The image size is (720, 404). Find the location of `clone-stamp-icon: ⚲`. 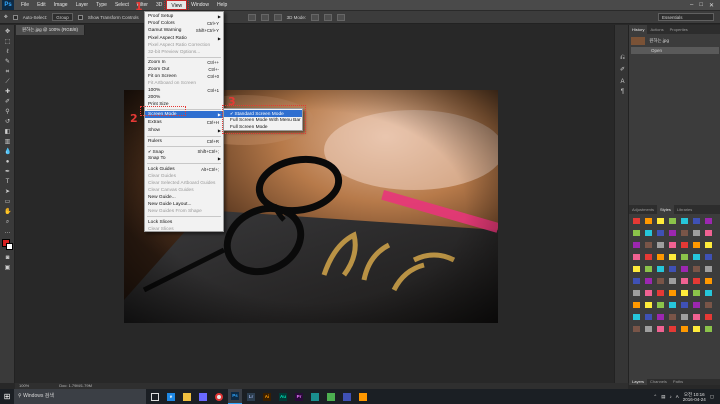

clone-stamp-icon: ⚲ is located at coordinates (7, 112).